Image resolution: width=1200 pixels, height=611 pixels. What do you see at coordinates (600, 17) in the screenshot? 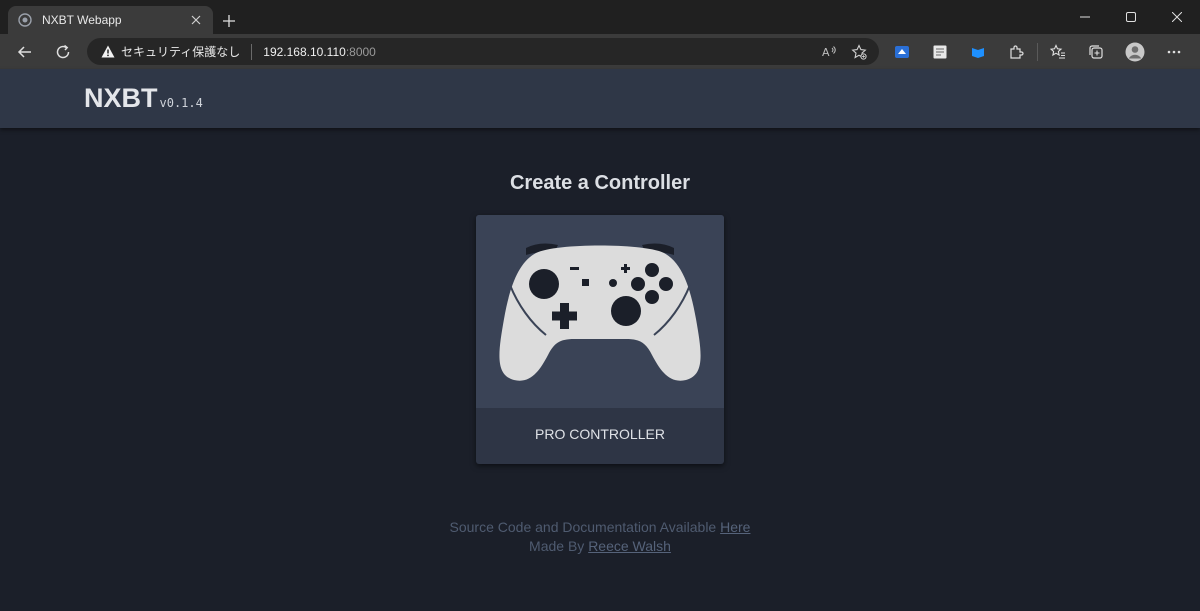
I see `browser-tab-bar: NXBT Webapp` at bounding box center [600, 17].